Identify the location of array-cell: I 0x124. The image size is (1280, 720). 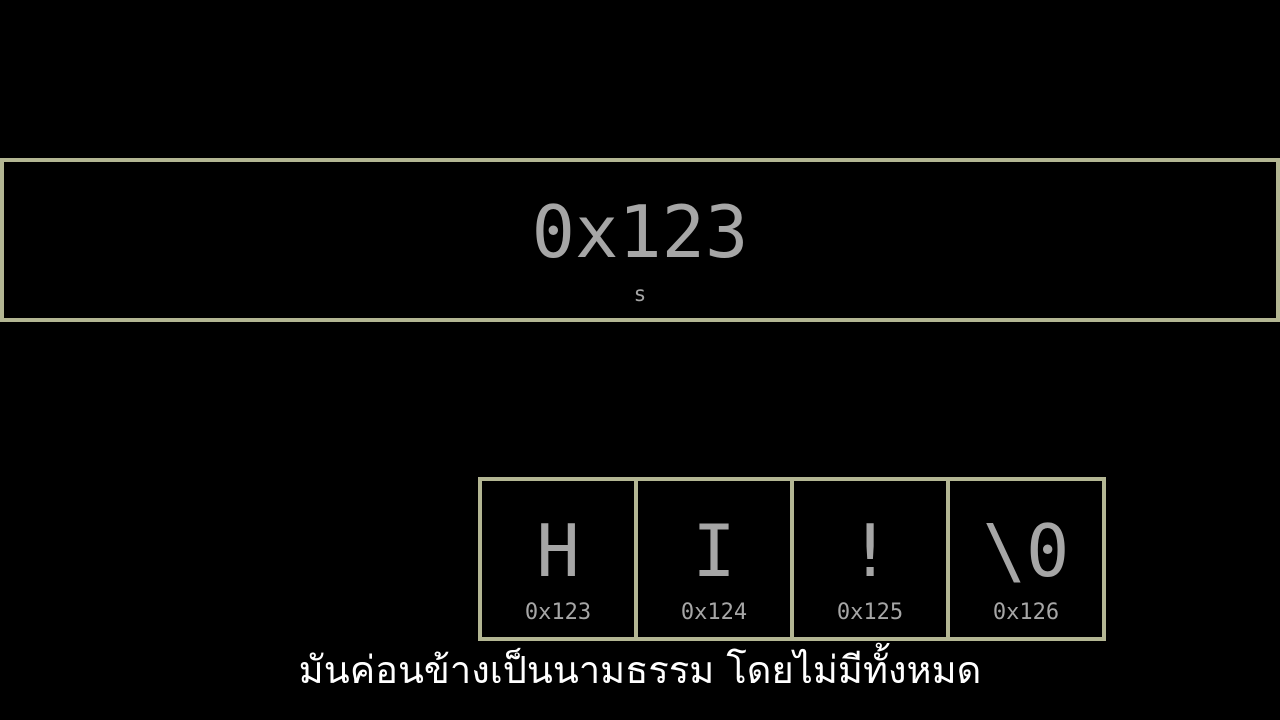
(714, 559).